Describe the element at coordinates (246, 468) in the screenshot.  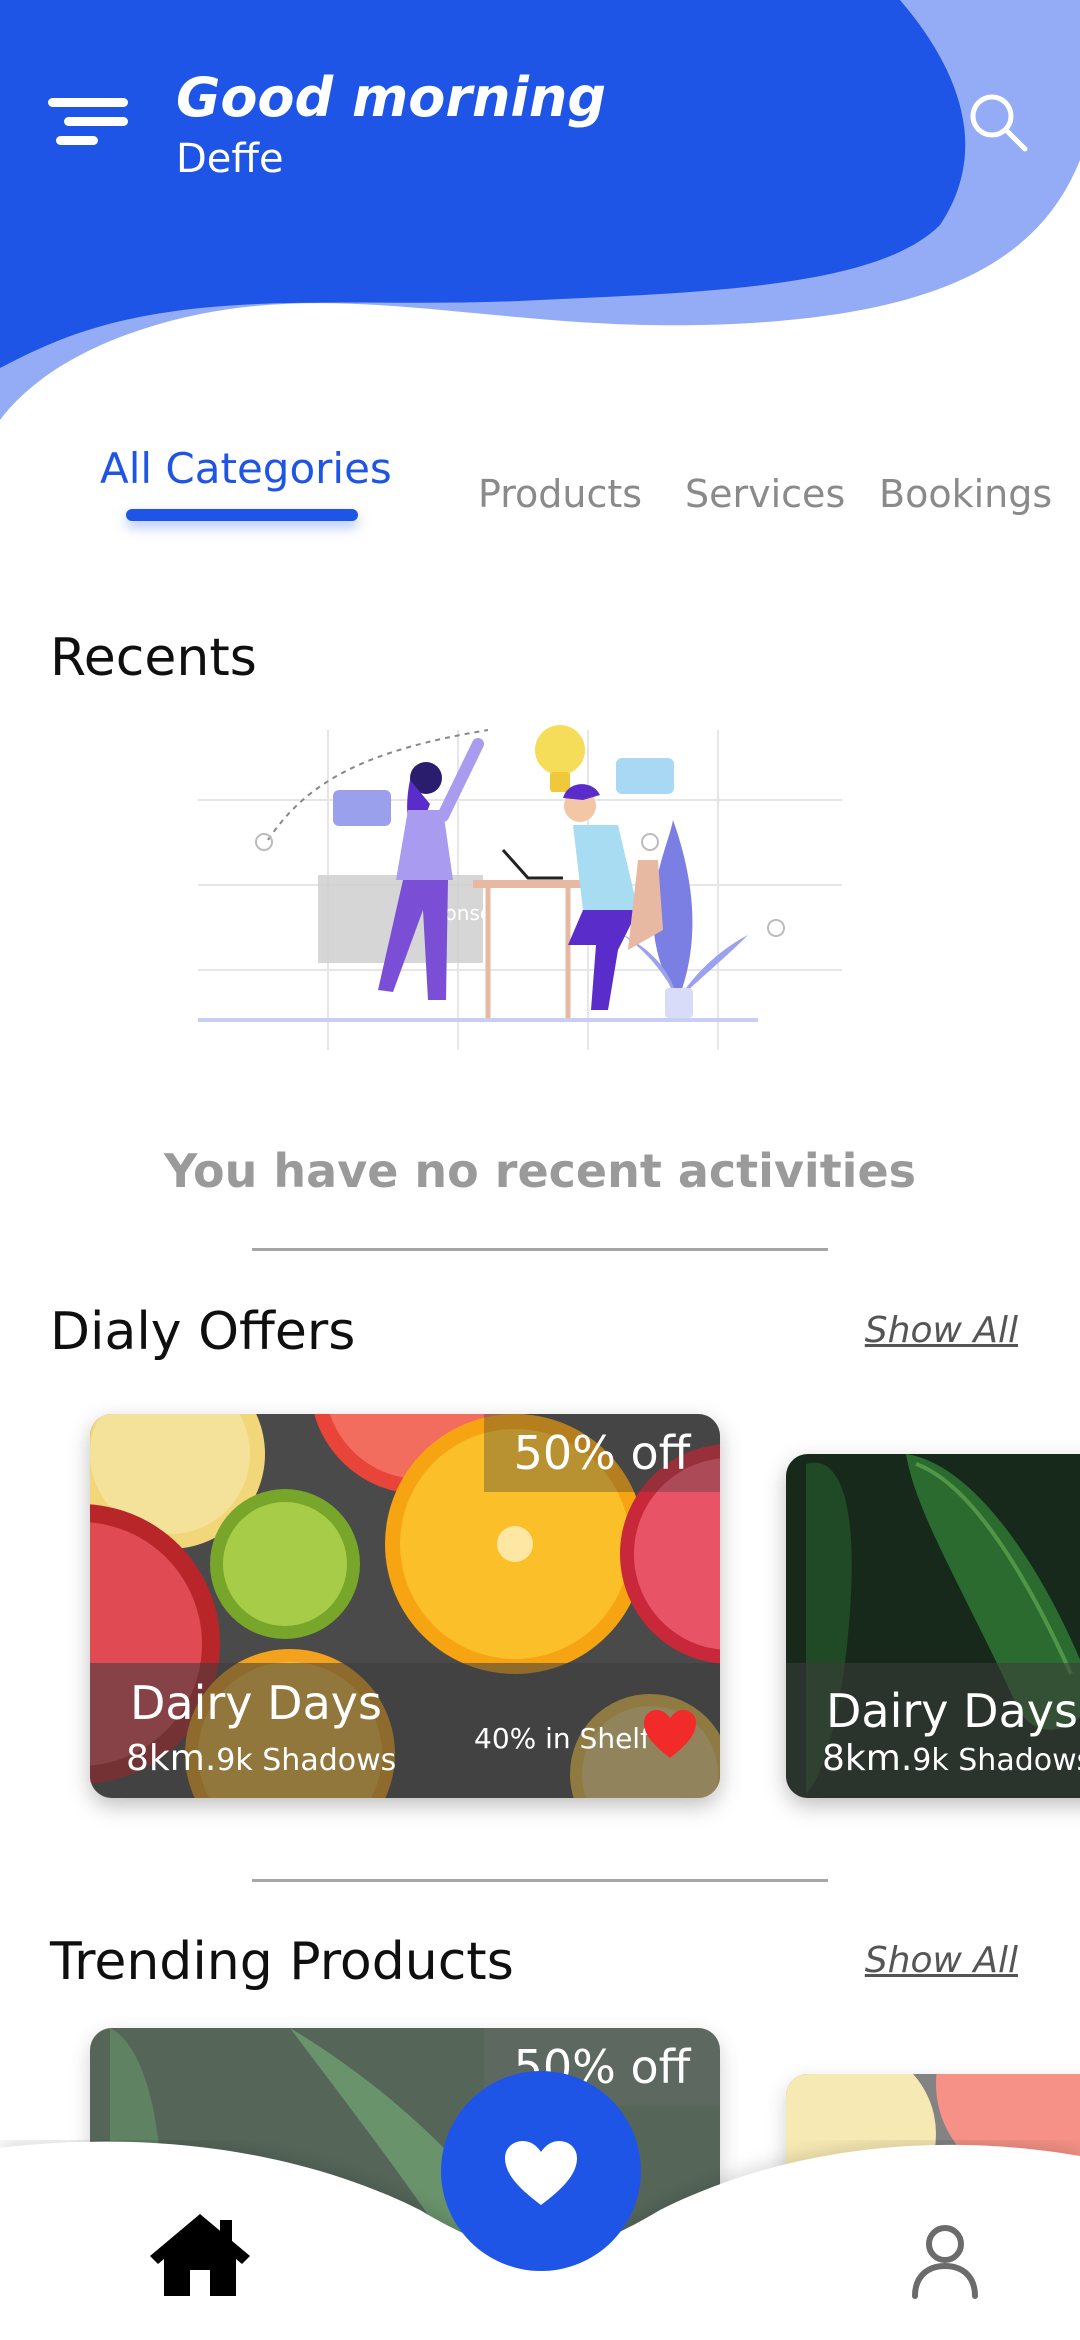
I see `tab-all-categories: All Categories` at that location.